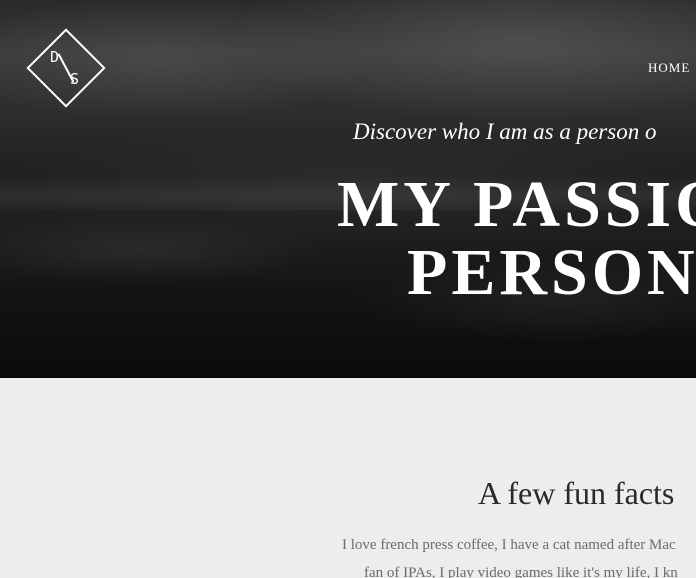 This screenshot has width=696, height=578. I want to click on hero-headline-line2: PERSON, so click(551, 272).